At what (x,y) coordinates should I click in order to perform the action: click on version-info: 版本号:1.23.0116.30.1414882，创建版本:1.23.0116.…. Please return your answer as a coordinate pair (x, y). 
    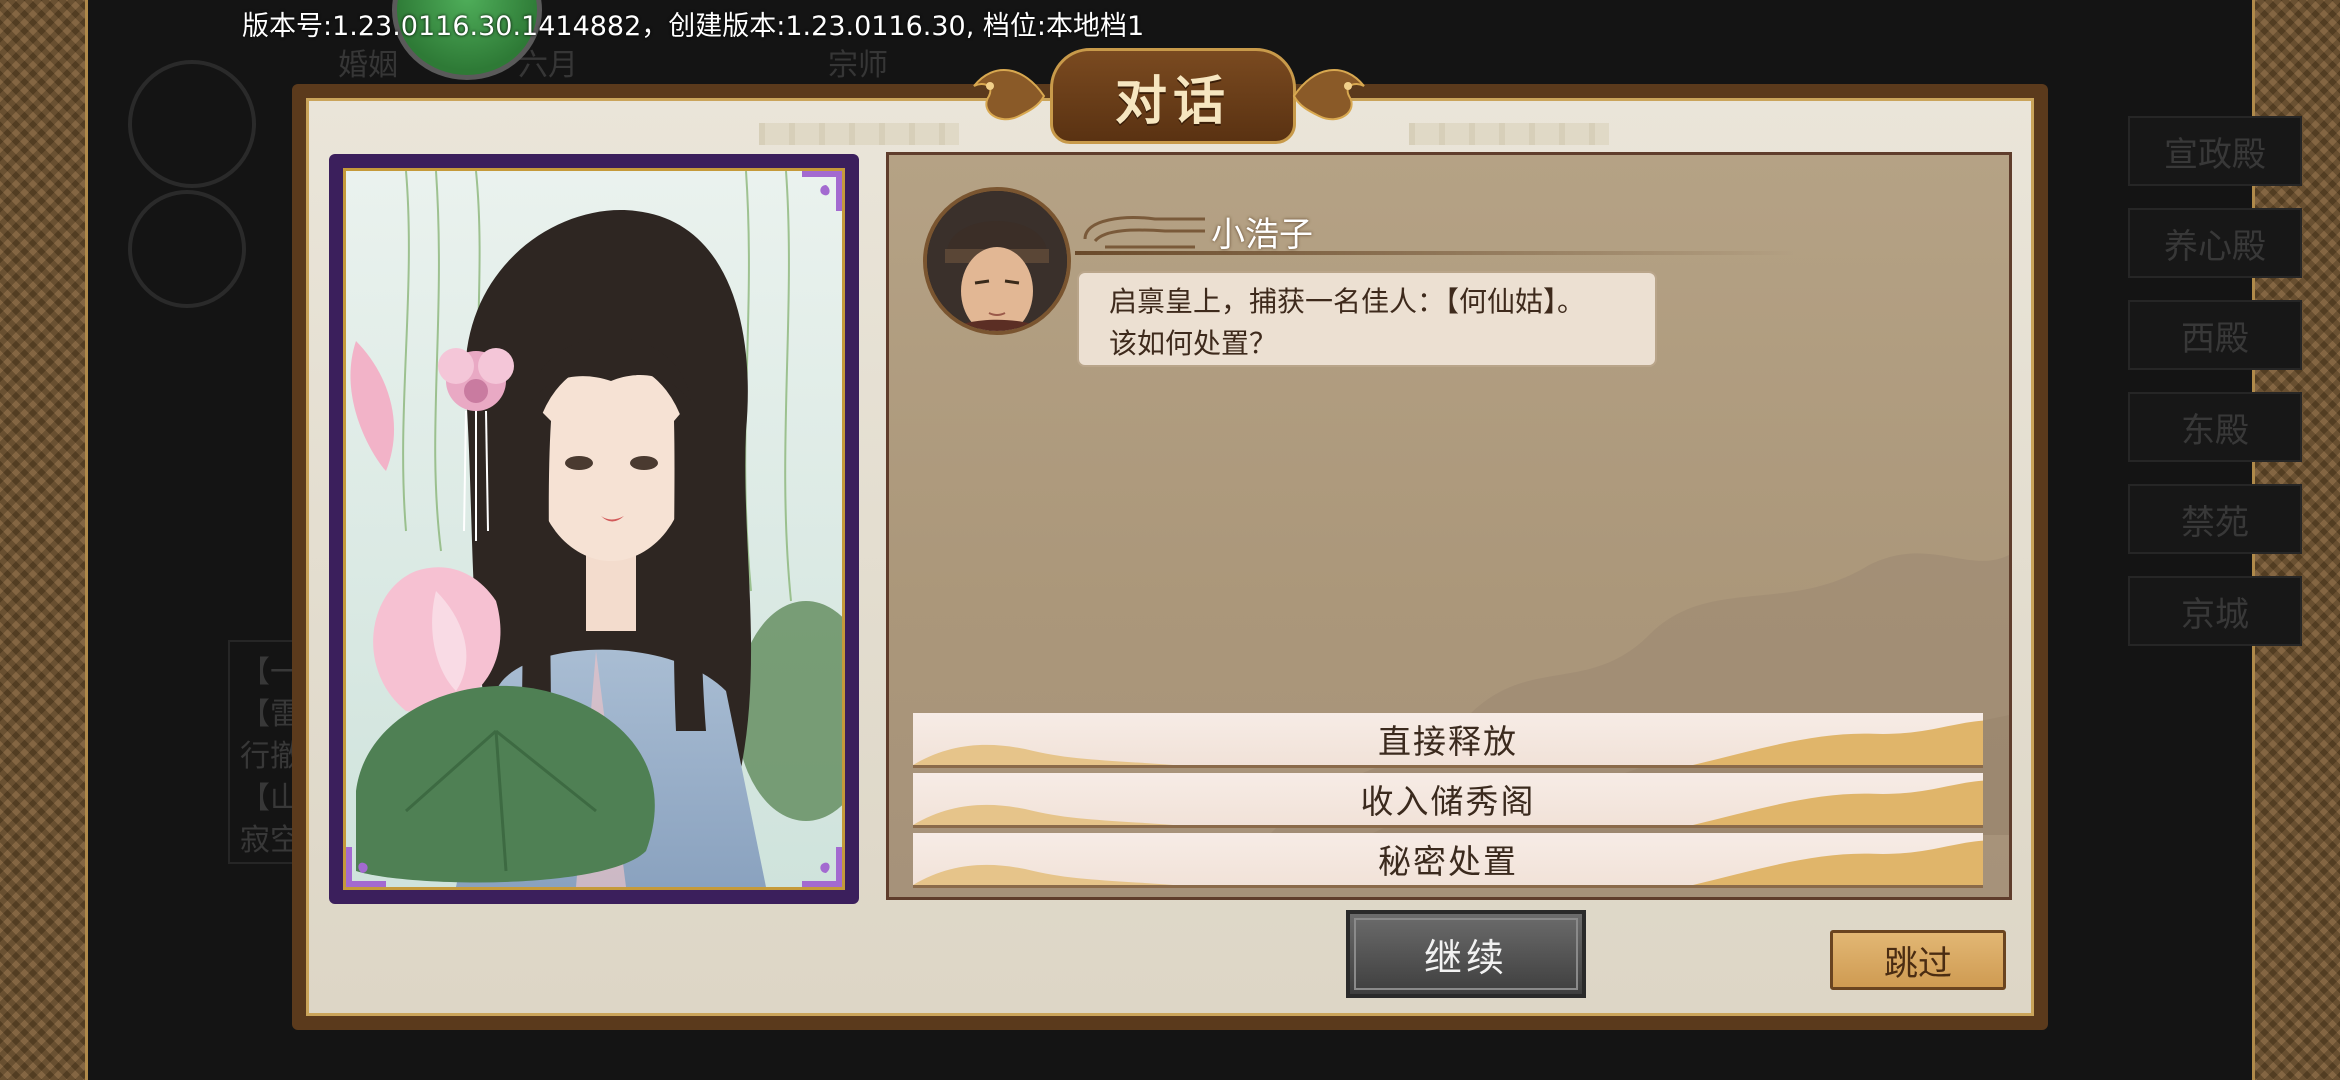
    Looking at the image, I should click on (693, 26).